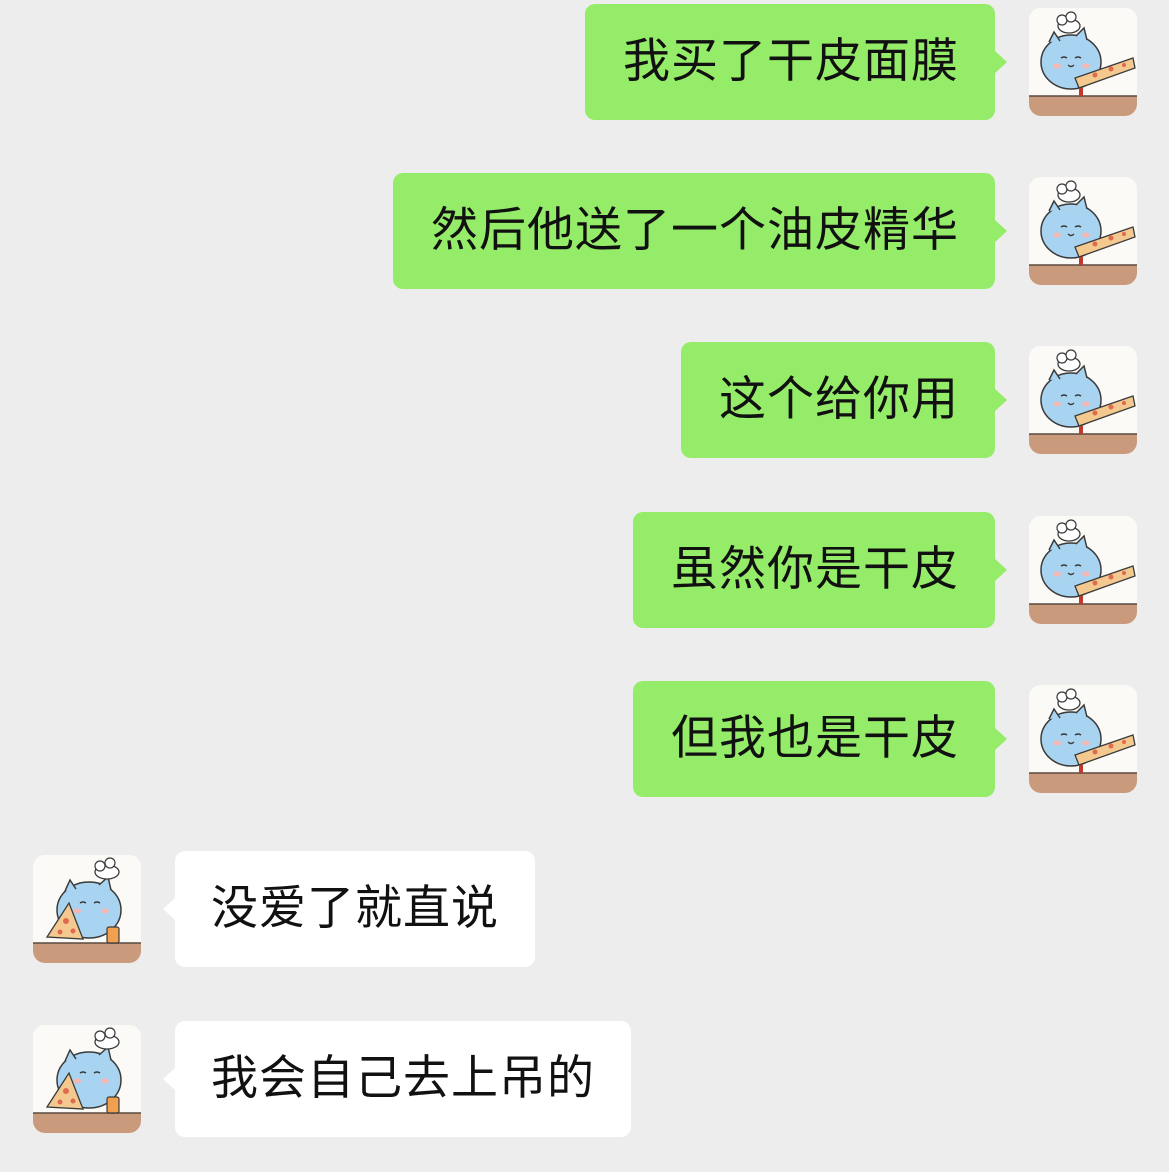 This screenshot has height=1172, width=1169. I want to click on message-row: 这个给你用, so click(584, 400).